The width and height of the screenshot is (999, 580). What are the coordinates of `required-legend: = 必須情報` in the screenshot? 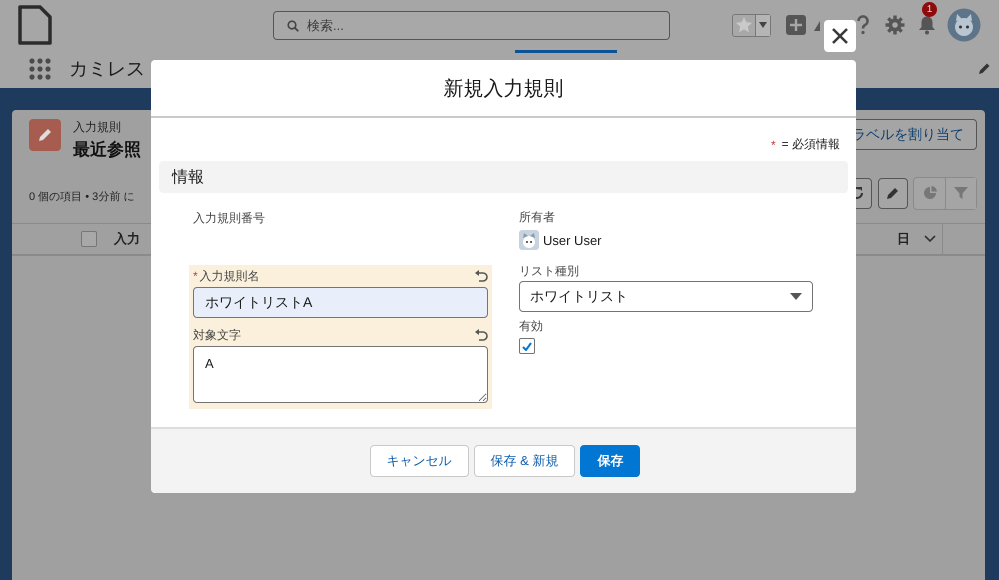 It's located at (811, 144).